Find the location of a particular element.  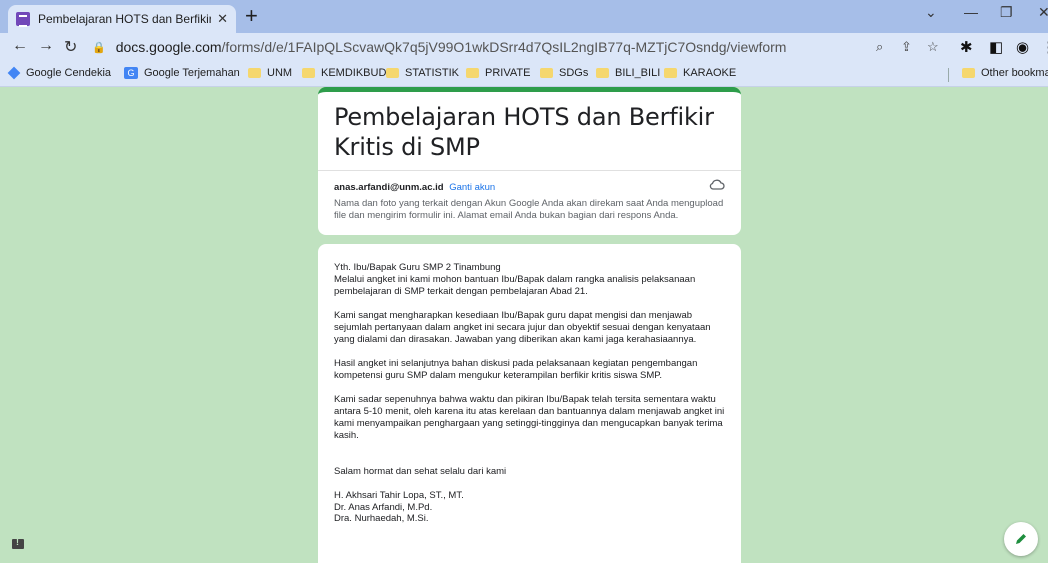

bookmark-google-cendekia: Google Cendekia is located at coordinates (59, 73).